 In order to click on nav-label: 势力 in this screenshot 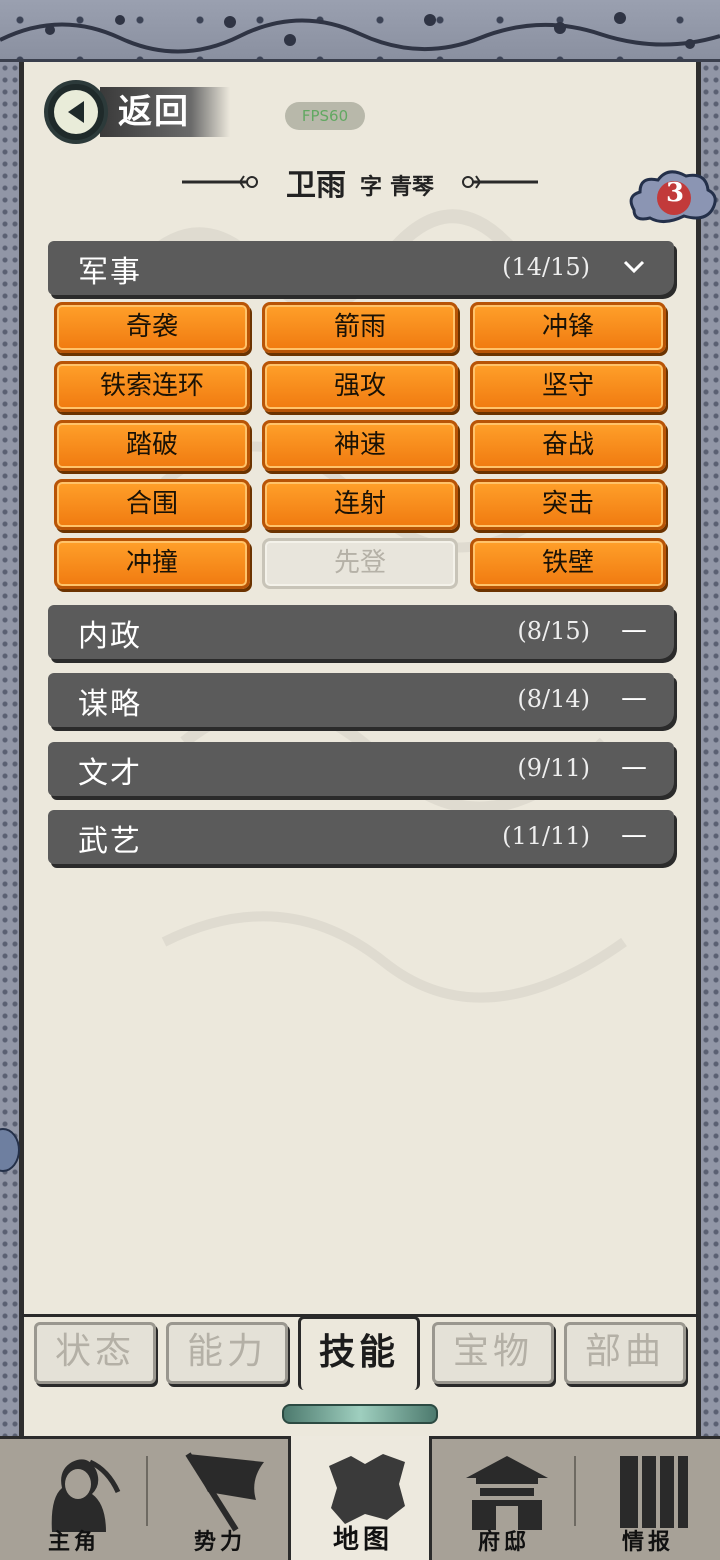, I will do `click(219, 1542)`.